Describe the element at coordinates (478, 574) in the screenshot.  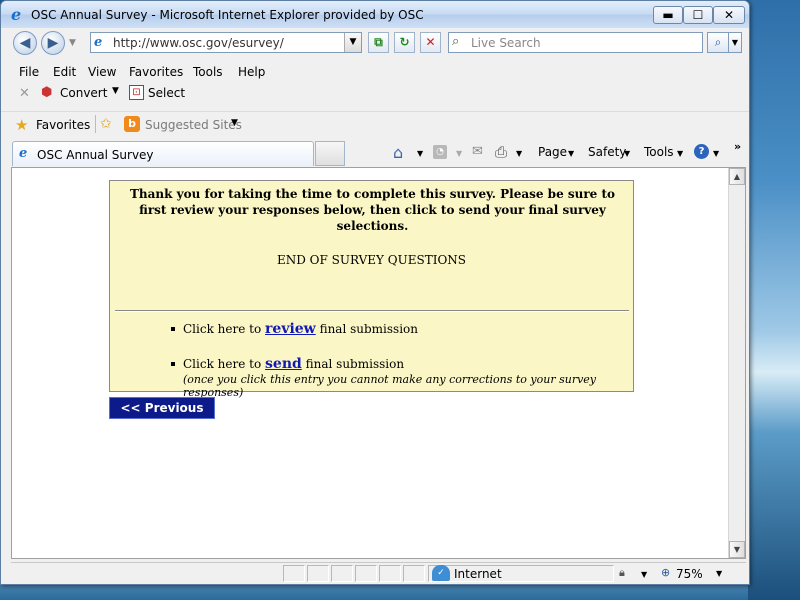
I see `zone-label: Internet` at that location.